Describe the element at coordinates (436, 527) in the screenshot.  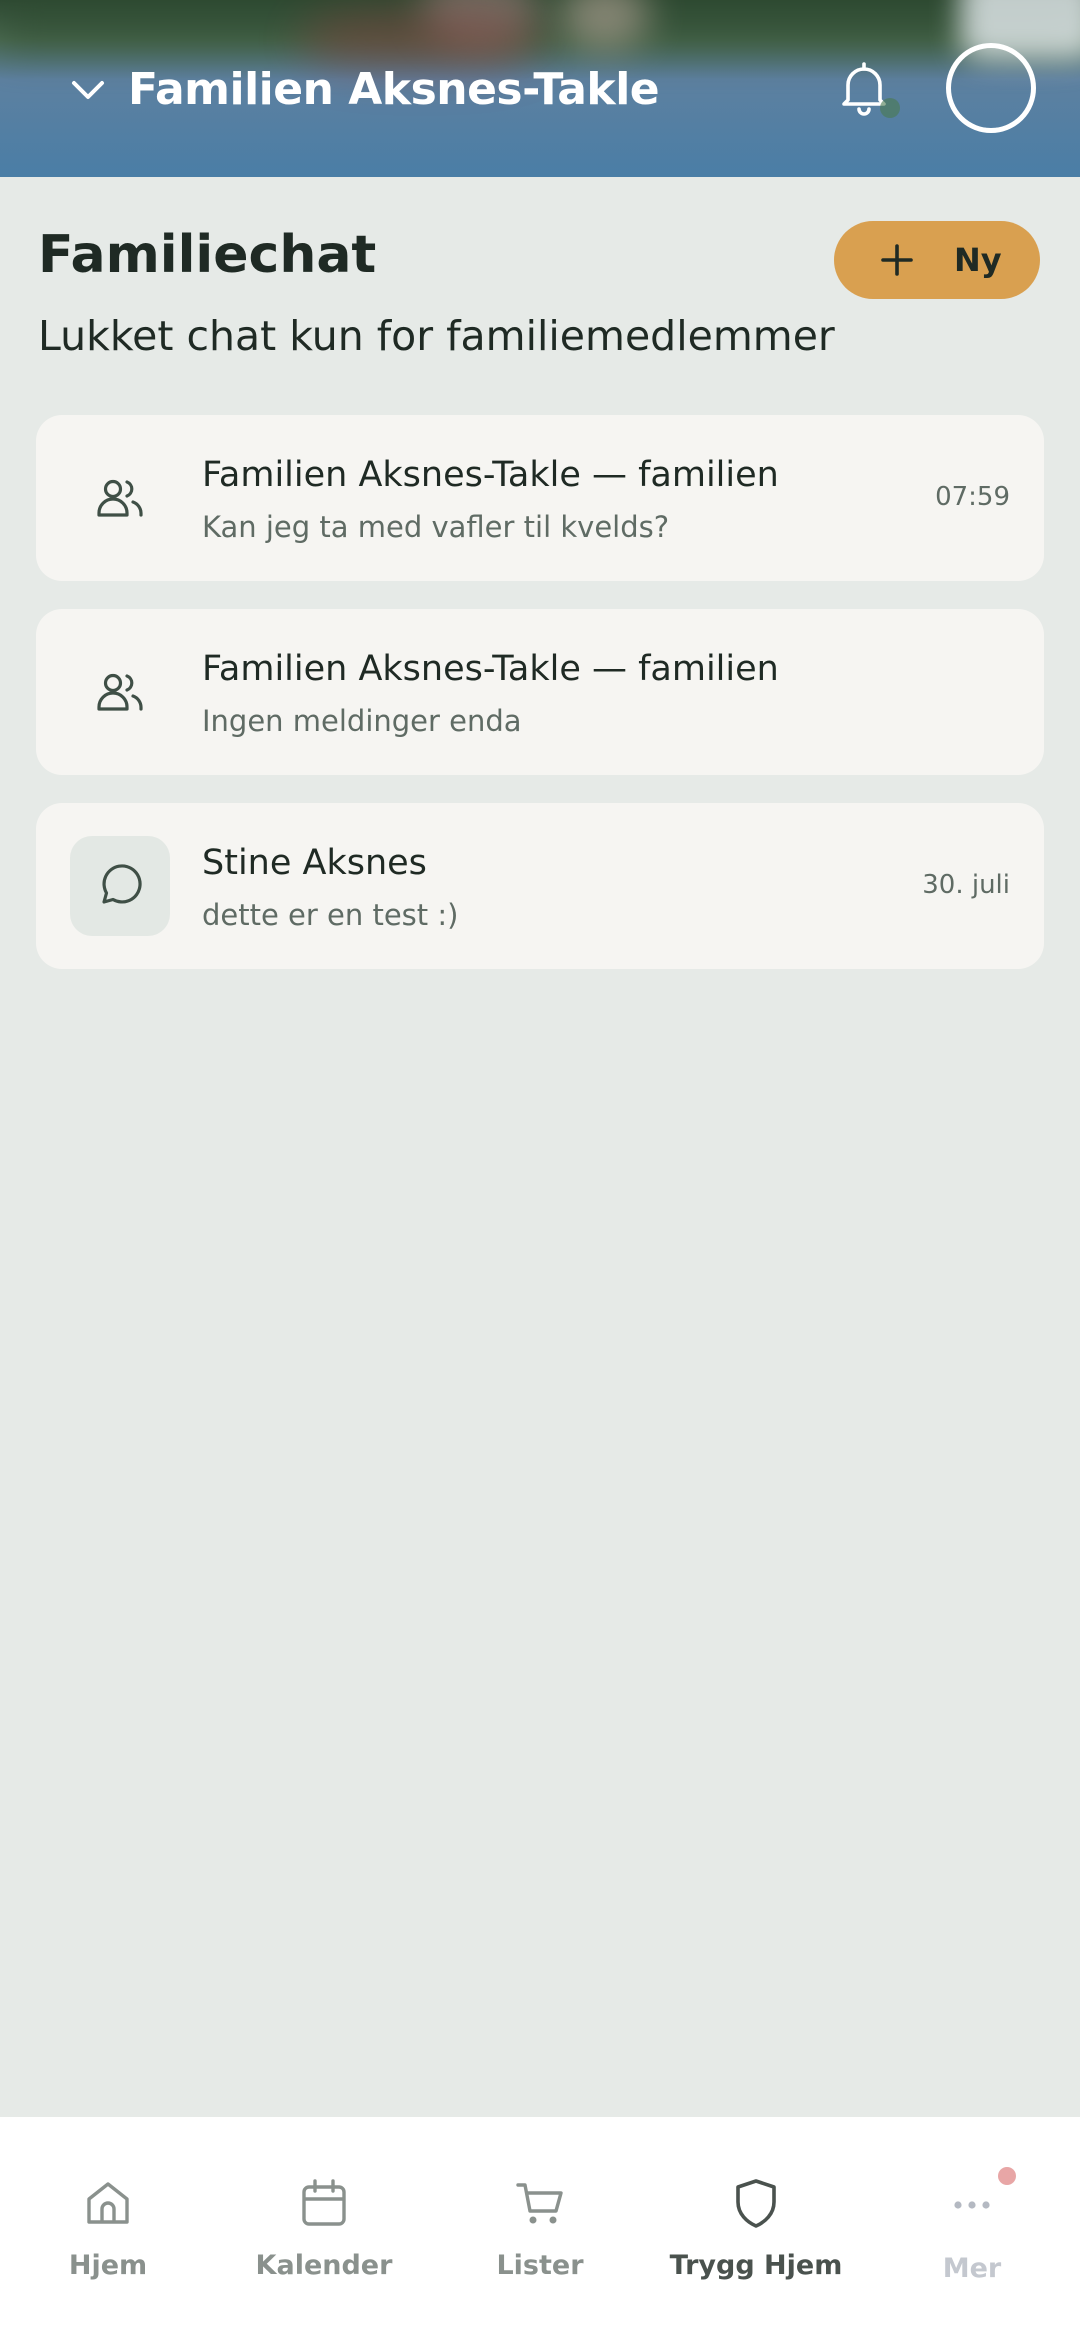
I see `chat-last-message: Kan jeg ta med vafler til kvelds?` at that location.